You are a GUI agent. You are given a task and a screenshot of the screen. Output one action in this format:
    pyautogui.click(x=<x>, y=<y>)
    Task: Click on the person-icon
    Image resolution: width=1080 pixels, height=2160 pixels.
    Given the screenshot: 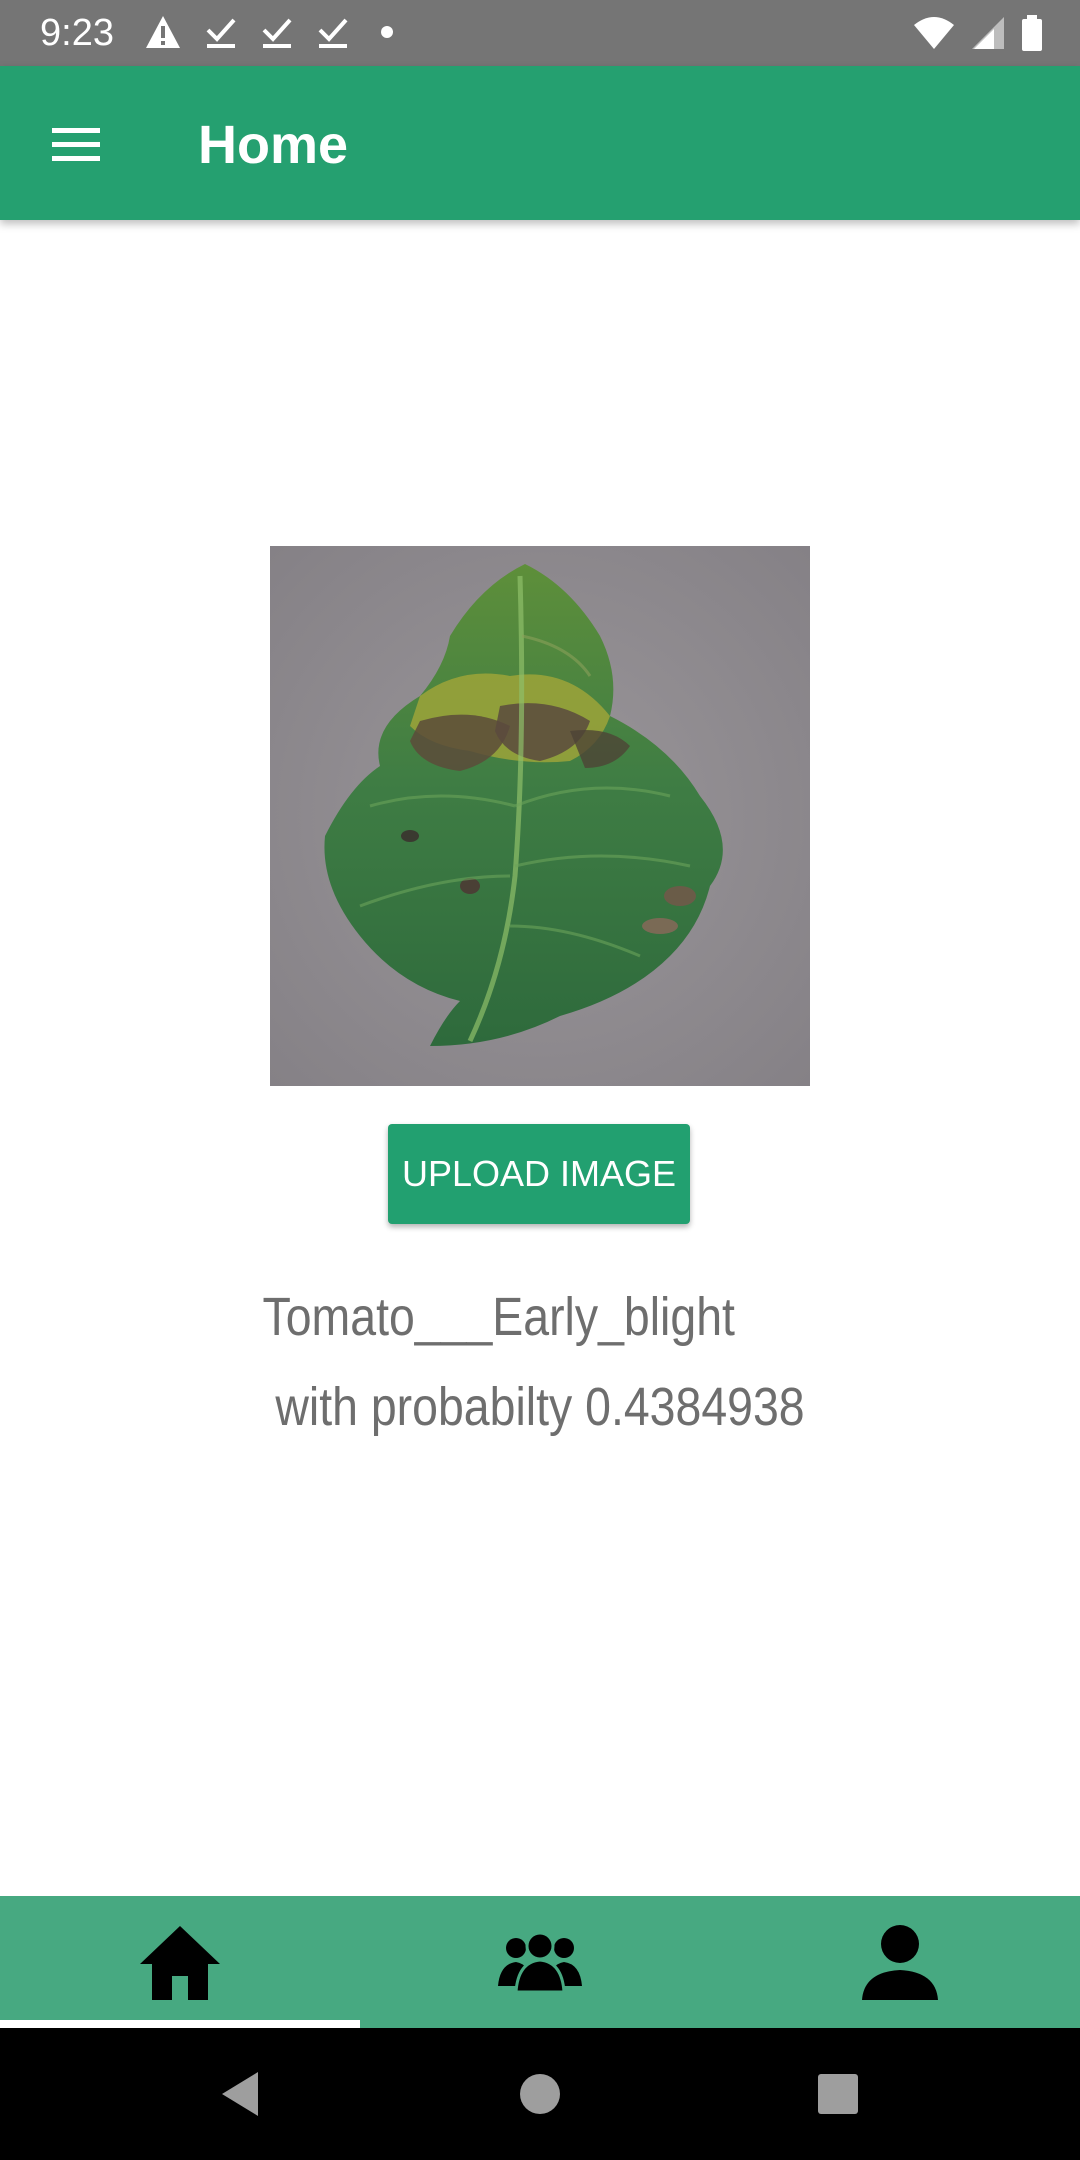 What is the action you would take?
    pyautogui.click(x=900, y=1962)
    